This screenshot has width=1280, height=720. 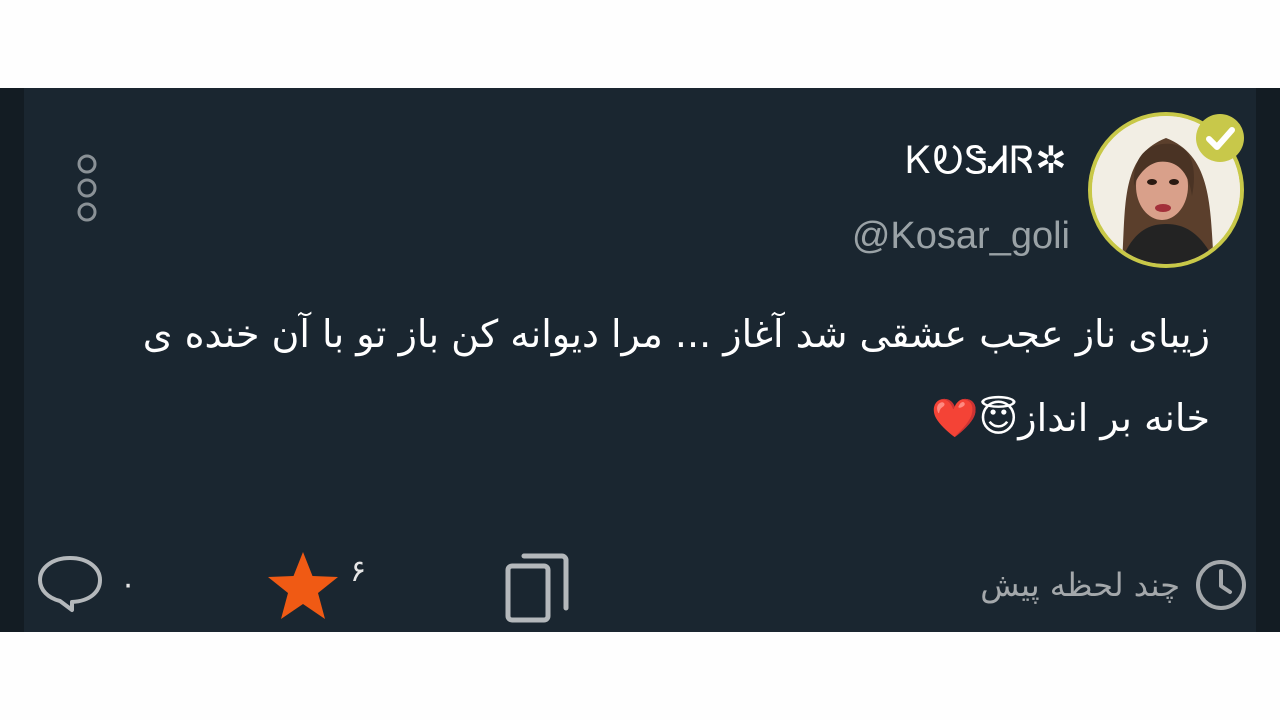 I want to click on speech-bubble-icon, so click(x=70, y=584).